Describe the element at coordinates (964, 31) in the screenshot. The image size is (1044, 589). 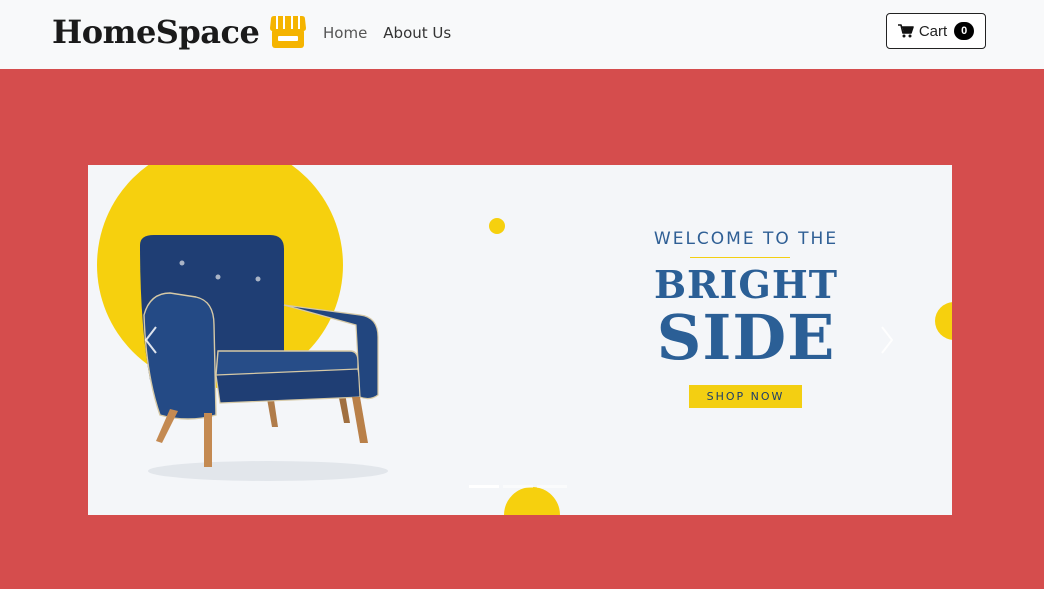
I see `cart-count-badge: 0` at that location.